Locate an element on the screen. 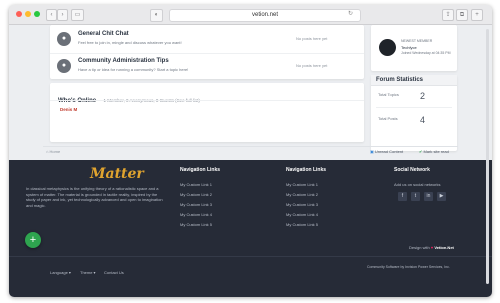 Image resolution: width=500 pixels, height=303 pixels. back-button: ‹ is located at coordinates (51, 15).